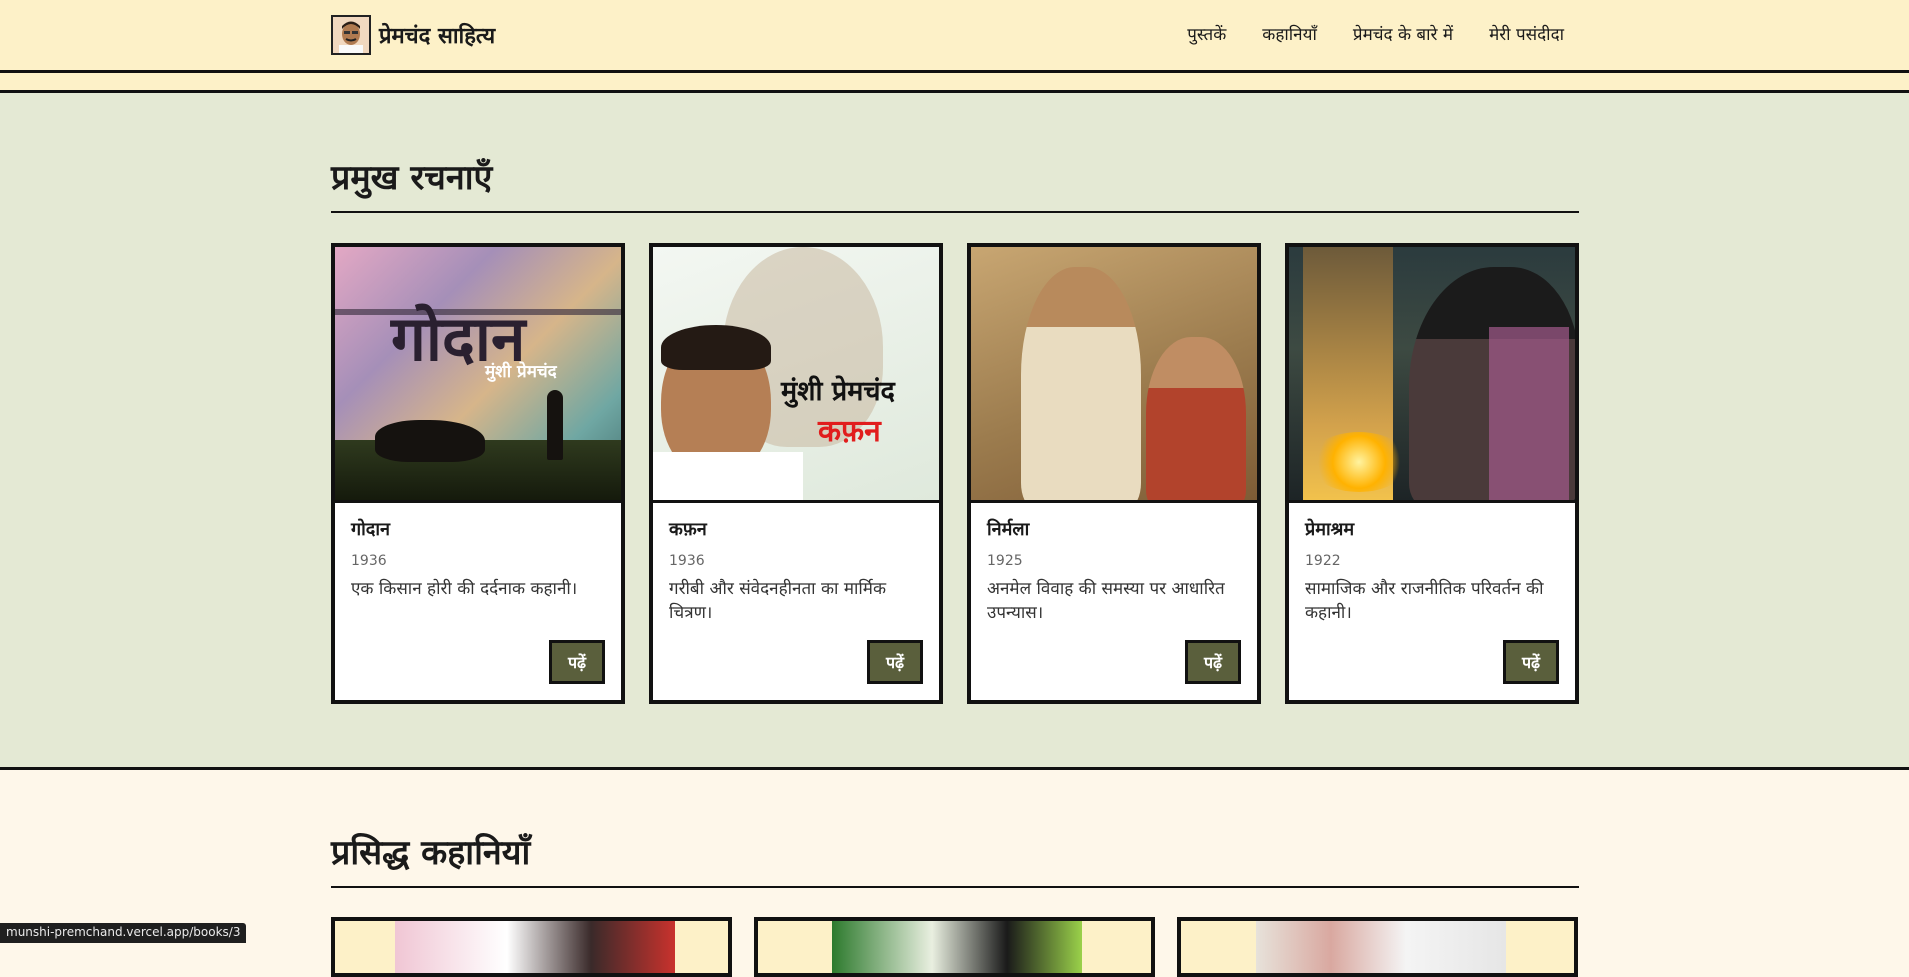 Image resolution: width=1909 pixels, height=977 pixels. Describe the element at coordinates (437, 35) in the screenshot. I see `brand-title: प्रेमचंद साहित्य` at that location.